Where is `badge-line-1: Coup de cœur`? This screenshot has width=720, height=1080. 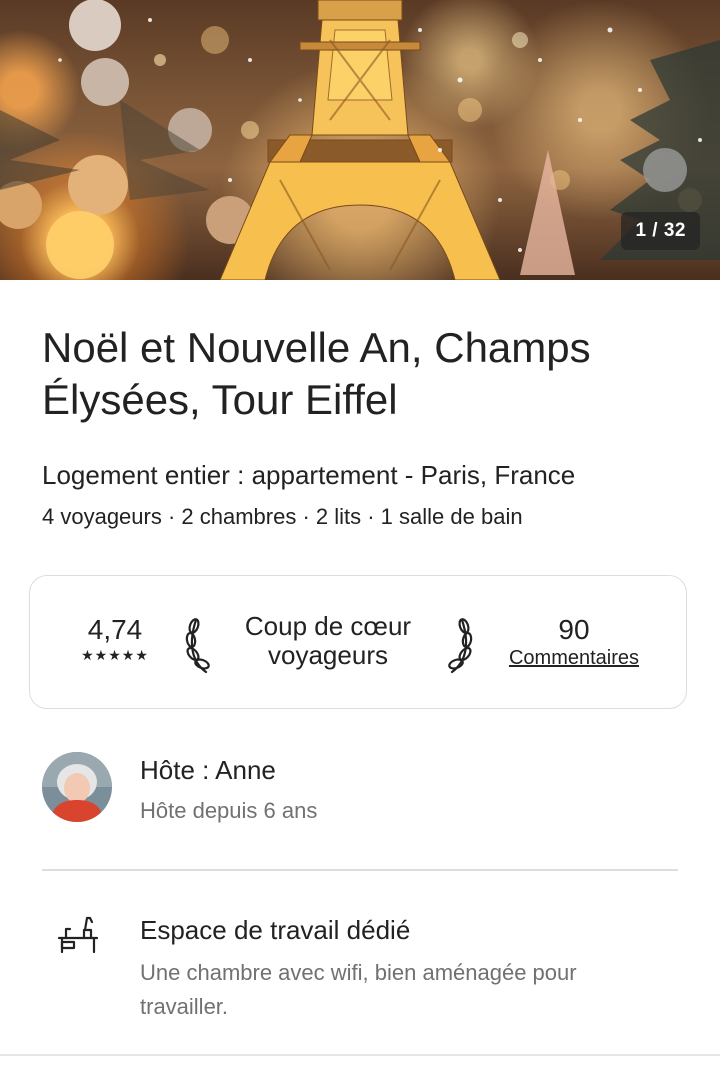 badge-line-1: Coup de cœur is located at coordinates (328, 626).